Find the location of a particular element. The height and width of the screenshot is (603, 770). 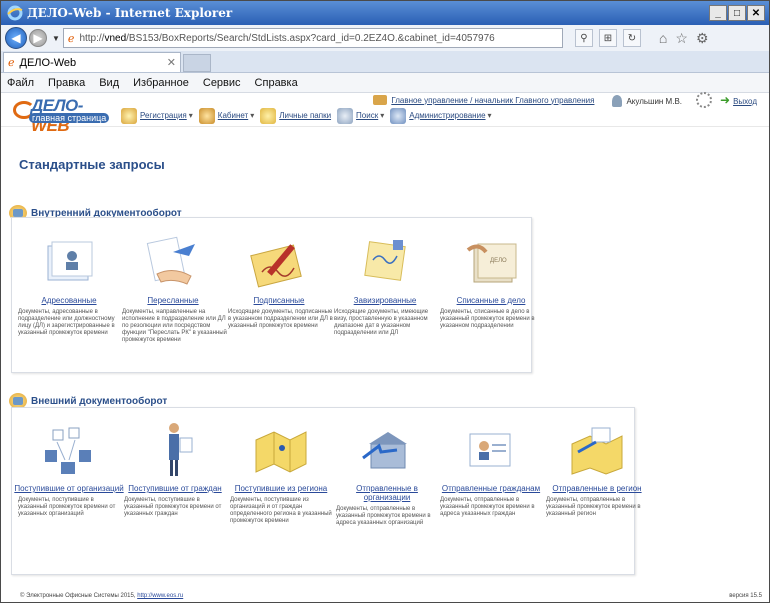

home-icon: ⌂ is located at coordinates (663, 38).